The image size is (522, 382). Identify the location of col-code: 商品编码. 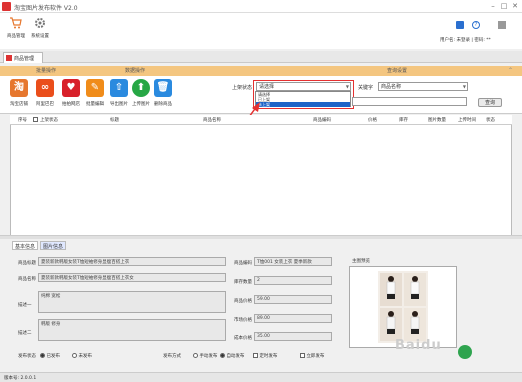
(322, 120).